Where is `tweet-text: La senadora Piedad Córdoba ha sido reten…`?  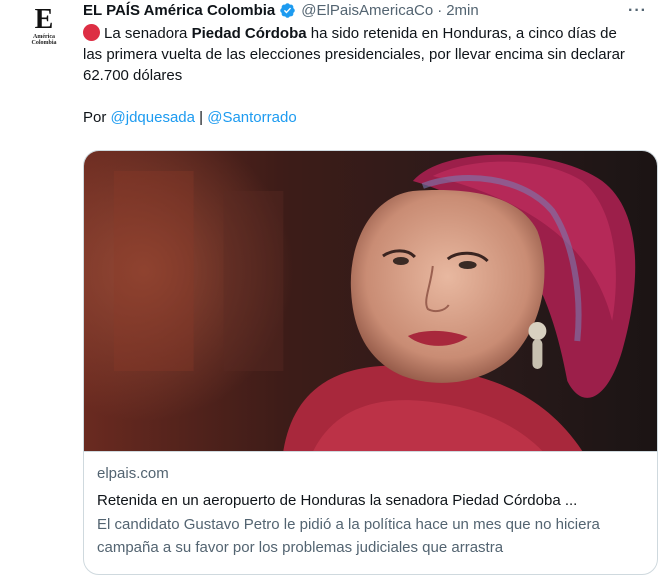
tweet-text: La senadora Piedad Córdoba ha sido reten… is located at coordinates (360, 54).